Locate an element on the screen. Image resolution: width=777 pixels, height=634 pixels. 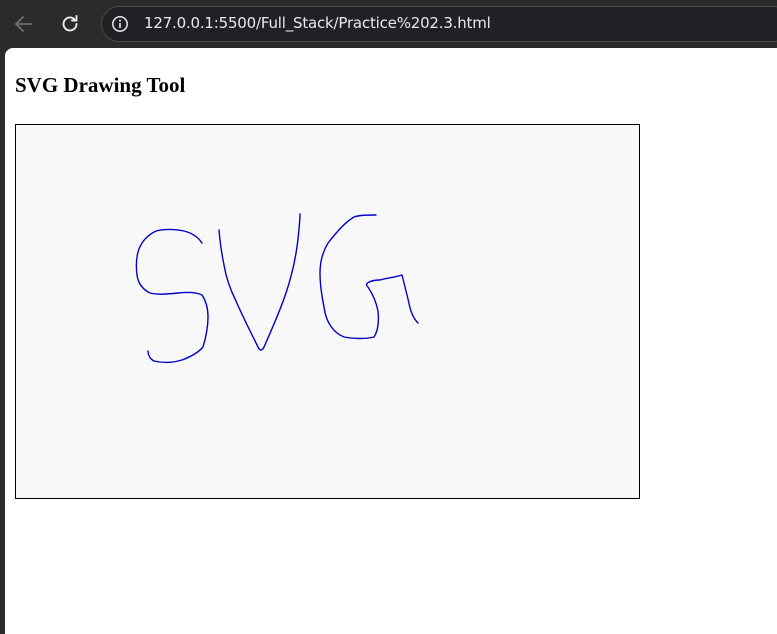
arrow-left-icon is located at coordinates (23, 24).